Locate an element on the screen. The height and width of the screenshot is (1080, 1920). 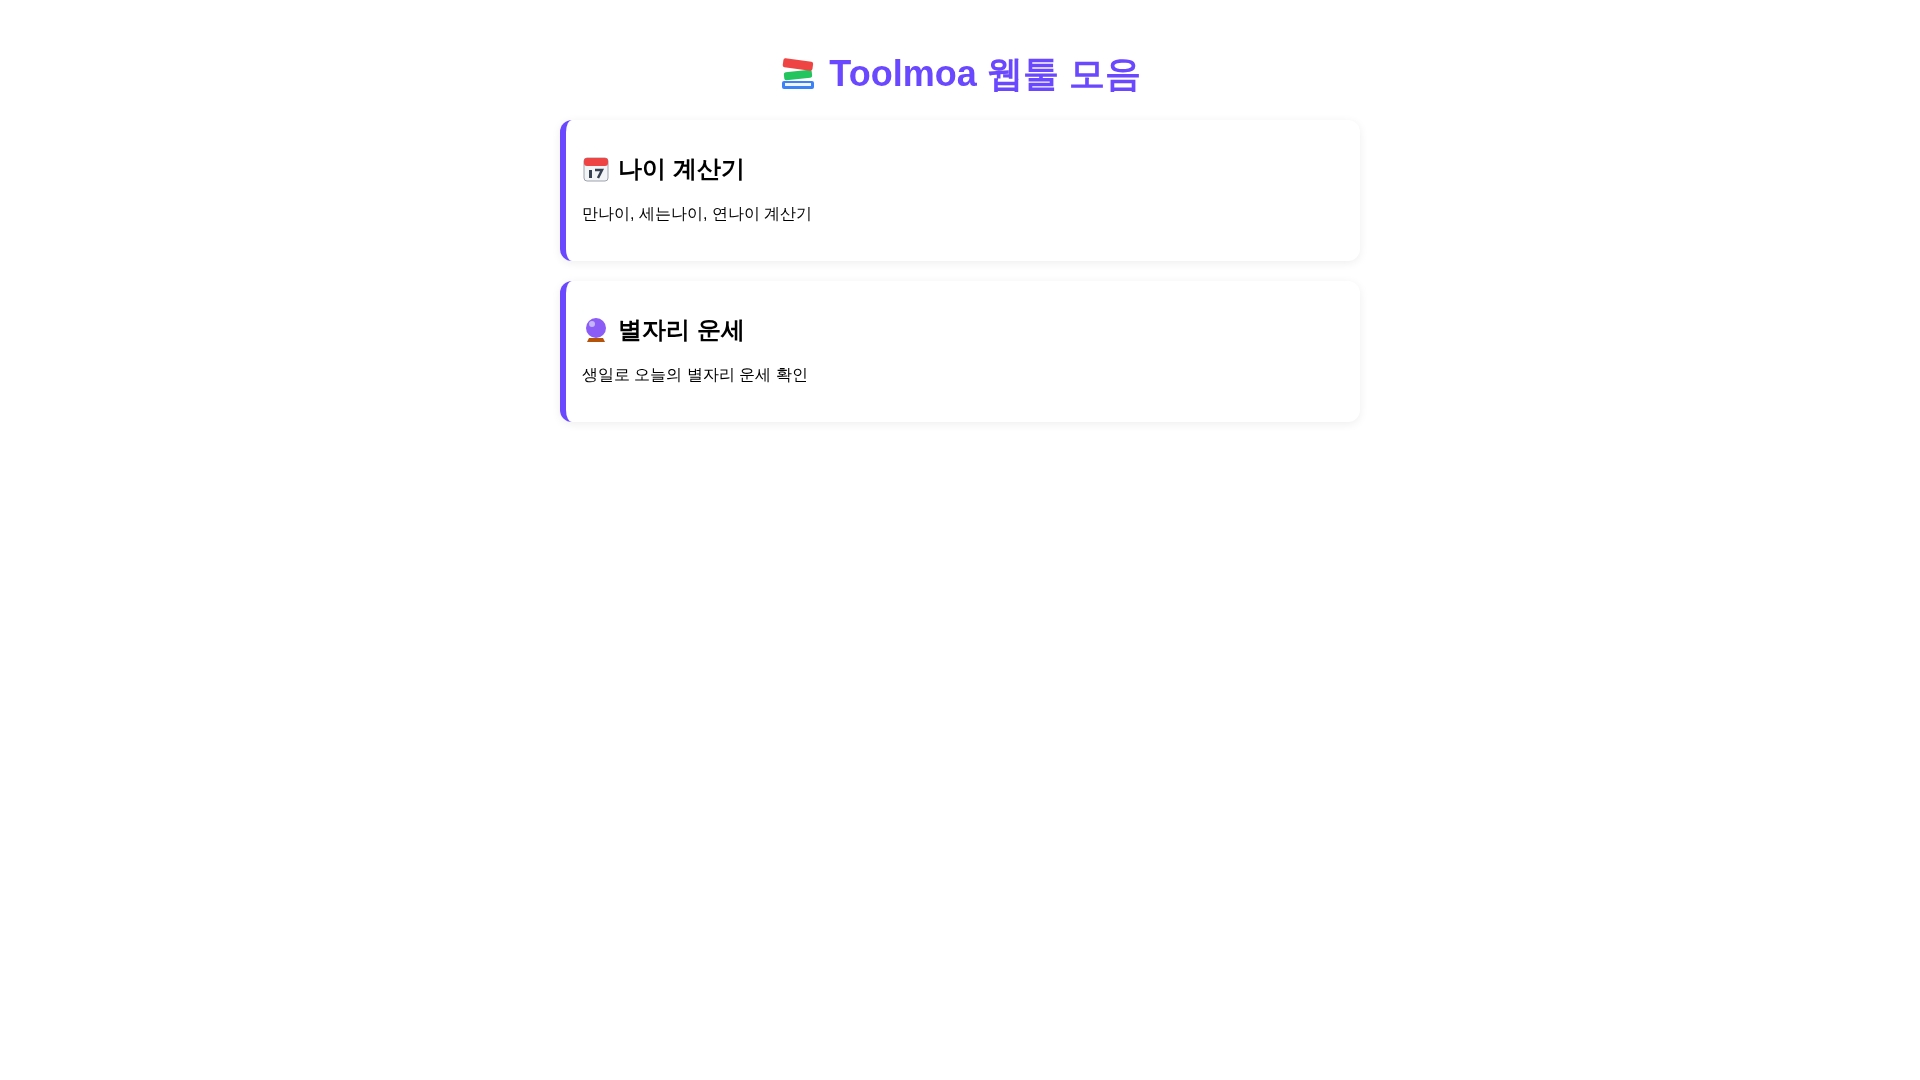
card-description: 생일로 오늘의 별자리 운세 확인 is located at coordinates (695, 375).